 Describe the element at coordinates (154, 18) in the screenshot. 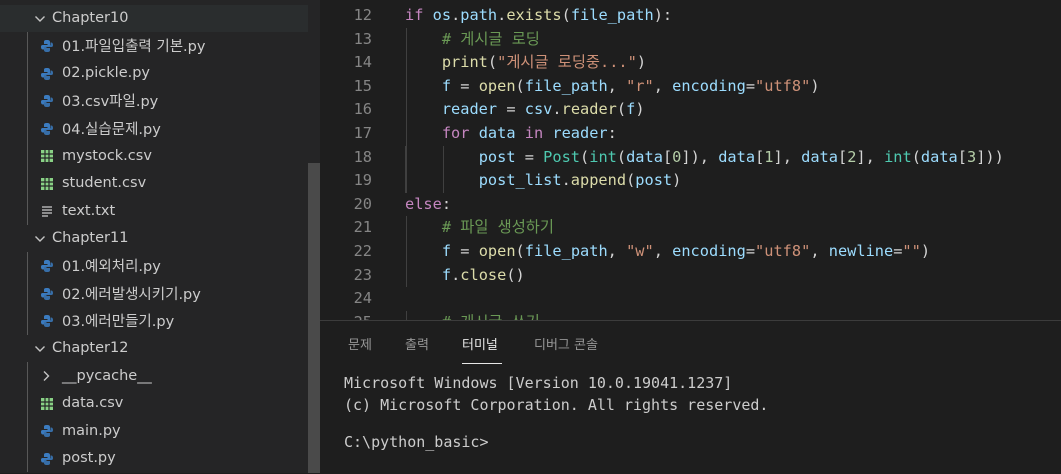

I see `folder-item: Chapter10` at that location.